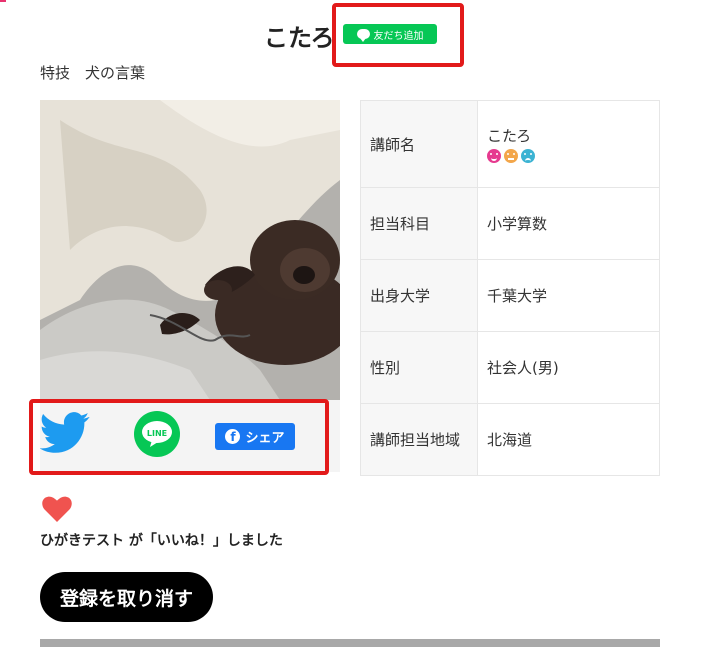 Image resolution: width=701 pixels, height=647 pixels. I want to click on table-row: 講師名 こたろ, so click(510, 144).